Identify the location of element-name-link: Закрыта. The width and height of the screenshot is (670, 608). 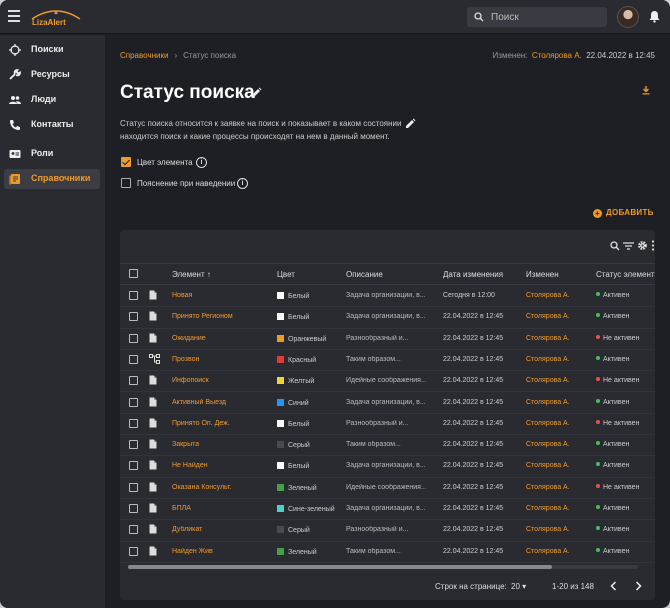
(185, 444).